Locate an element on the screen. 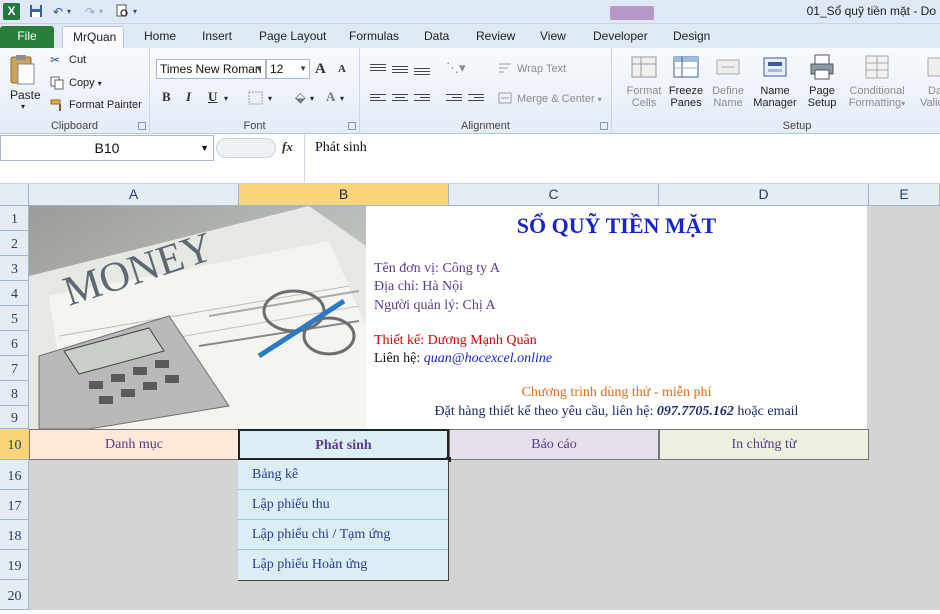  column-header-d: D is located at coordinates (764, 194).